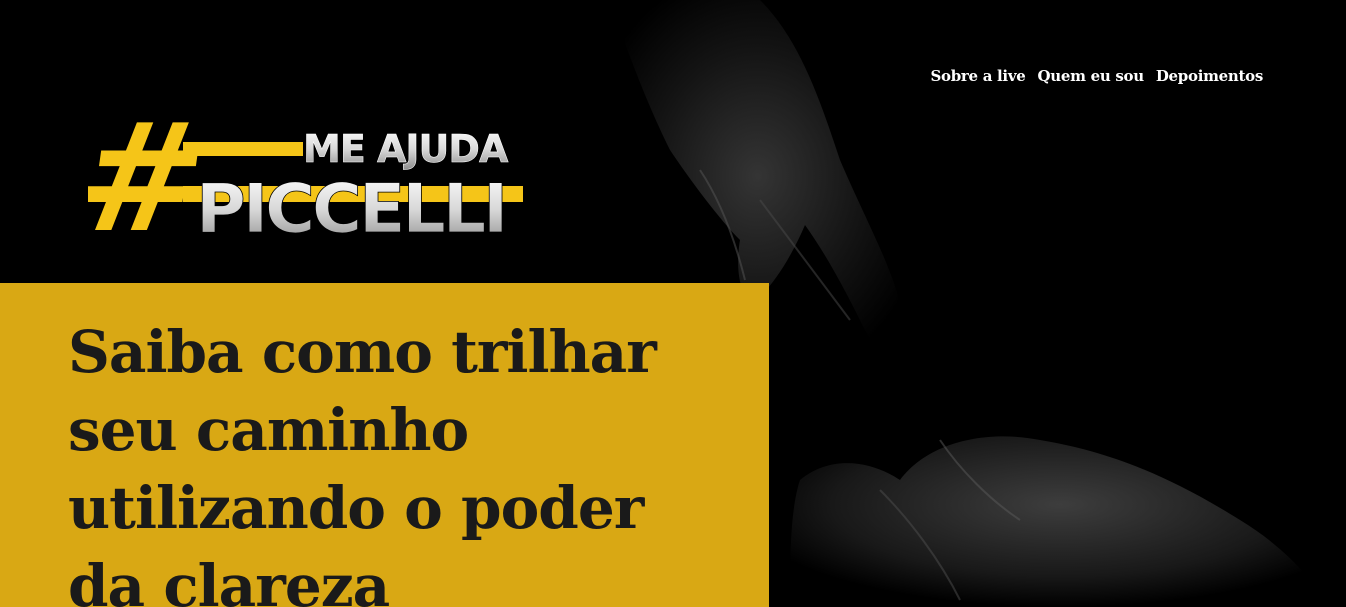 The height and width of the screenshot is (607, 1346). I want to click on nav-link-sobre-a-live: Sobre a live, so click(978, 76).